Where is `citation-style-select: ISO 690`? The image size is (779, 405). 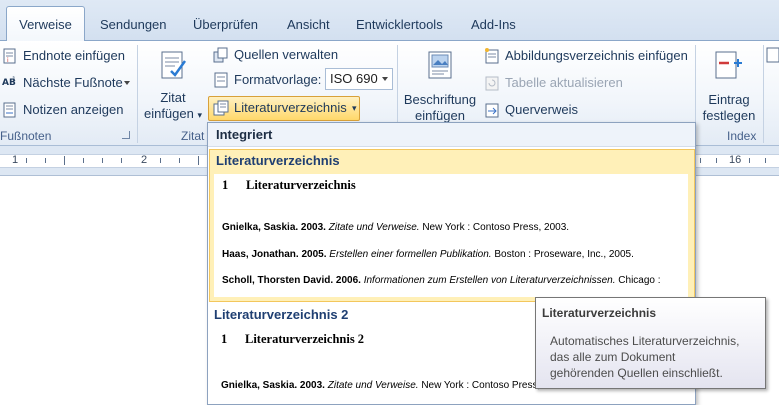
citation-style-select: ISO 690 is located at coordinates (359, 79).